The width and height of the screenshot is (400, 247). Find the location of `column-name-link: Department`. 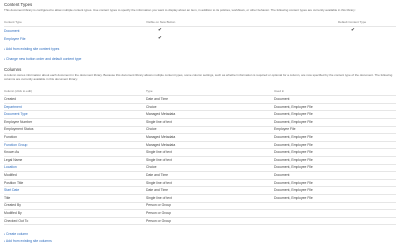

column-name-link: Department is located at coordinates (13, 107).